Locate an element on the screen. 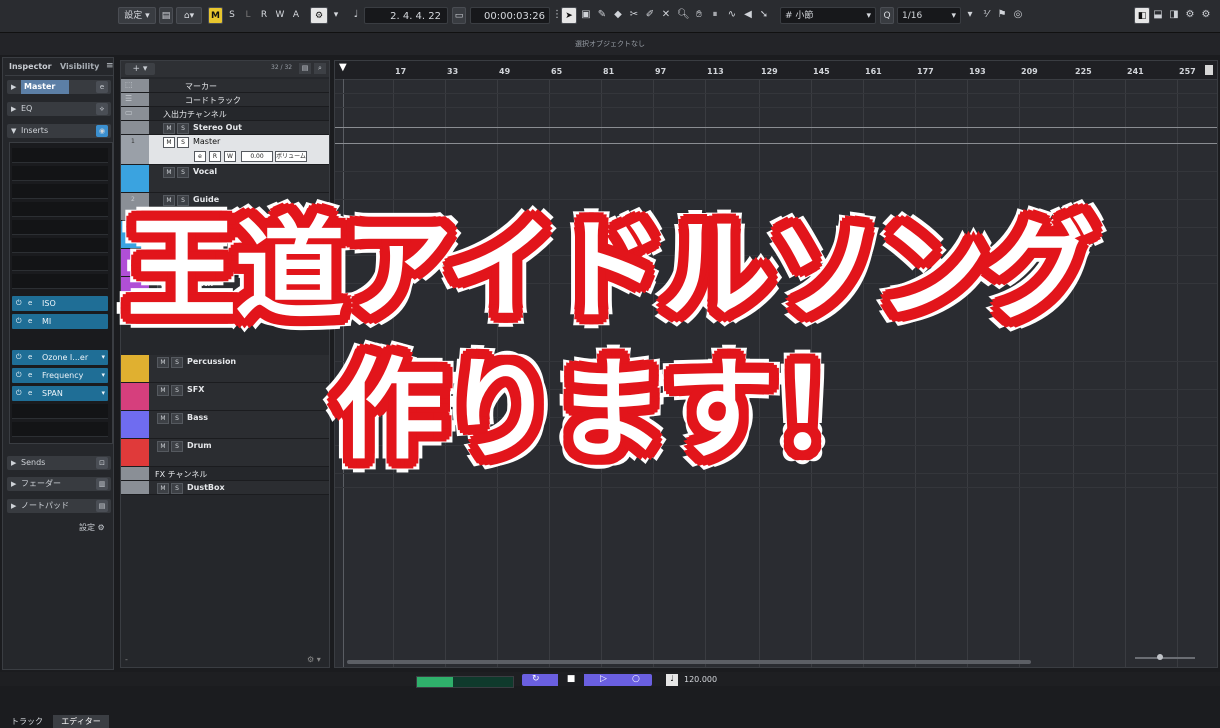 The height and width of the screenshot is (728, 1220). stop-icon: ■ is located at coordinates (571, 680).